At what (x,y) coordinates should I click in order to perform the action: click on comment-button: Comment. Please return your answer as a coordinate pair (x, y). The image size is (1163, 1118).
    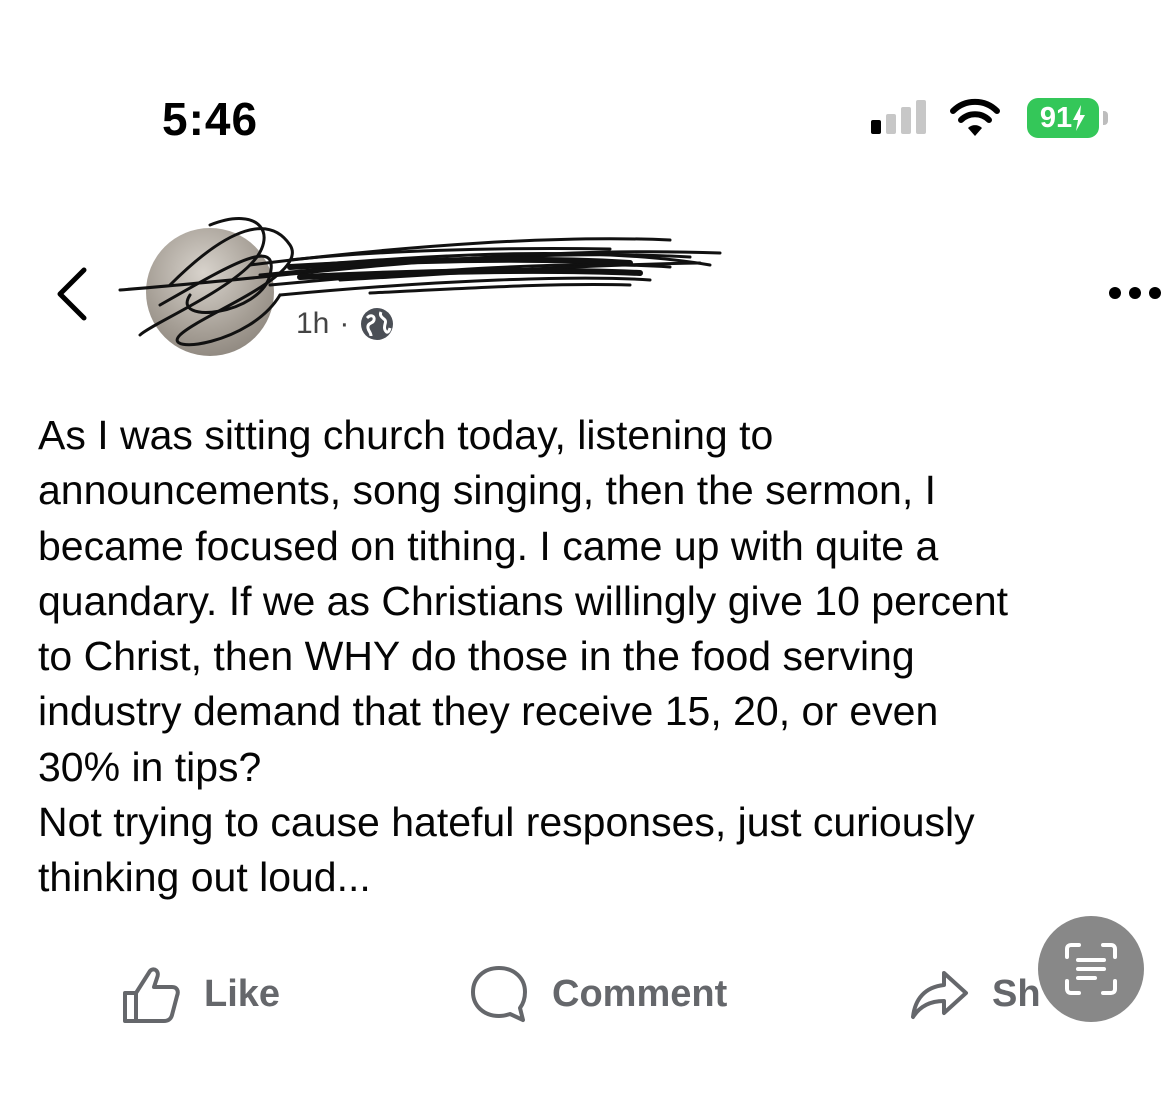
    Looking at the image, I should click on (597, 994).